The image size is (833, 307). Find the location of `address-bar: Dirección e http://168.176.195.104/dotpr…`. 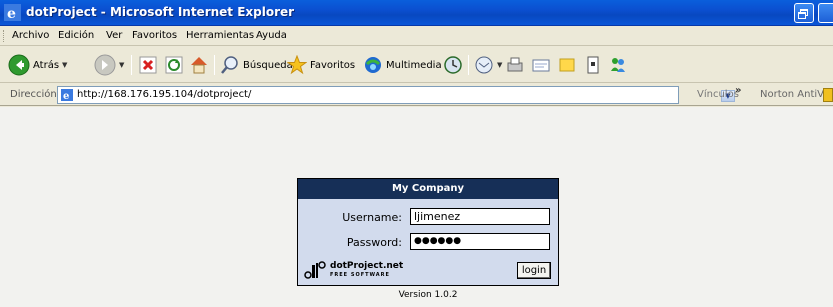

address-bar: Dirección e http://168.176.195.104/dotpr… is located at coordinates (416, 95).